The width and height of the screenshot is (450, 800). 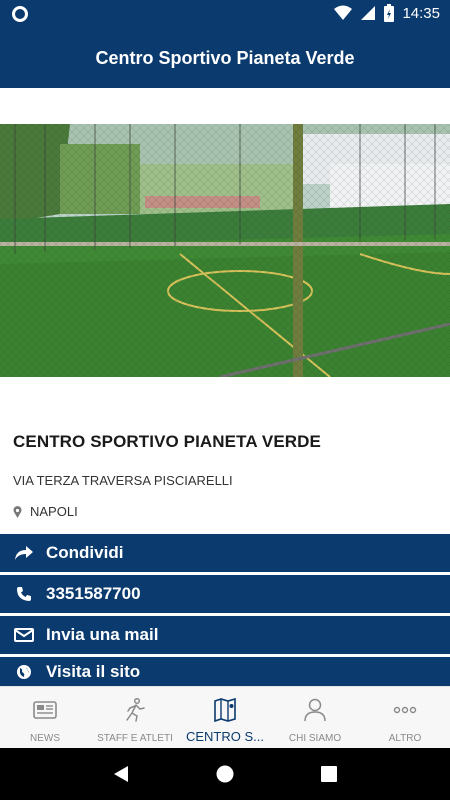 I want to click on nav-item-news: NEWS, so click(x=45, y=717).